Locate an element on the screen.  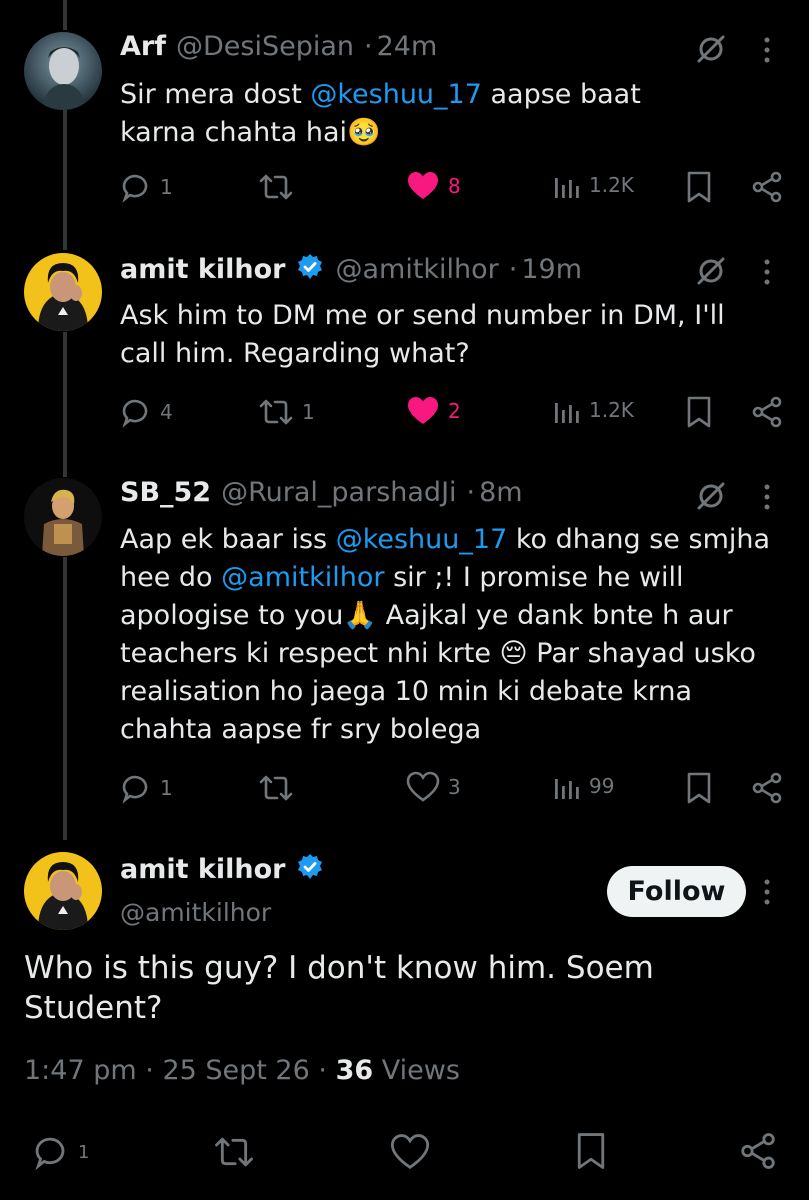
tweet-header: SB_52 @Rural_parshadJi · 8m is located at coordinates (321, 492).